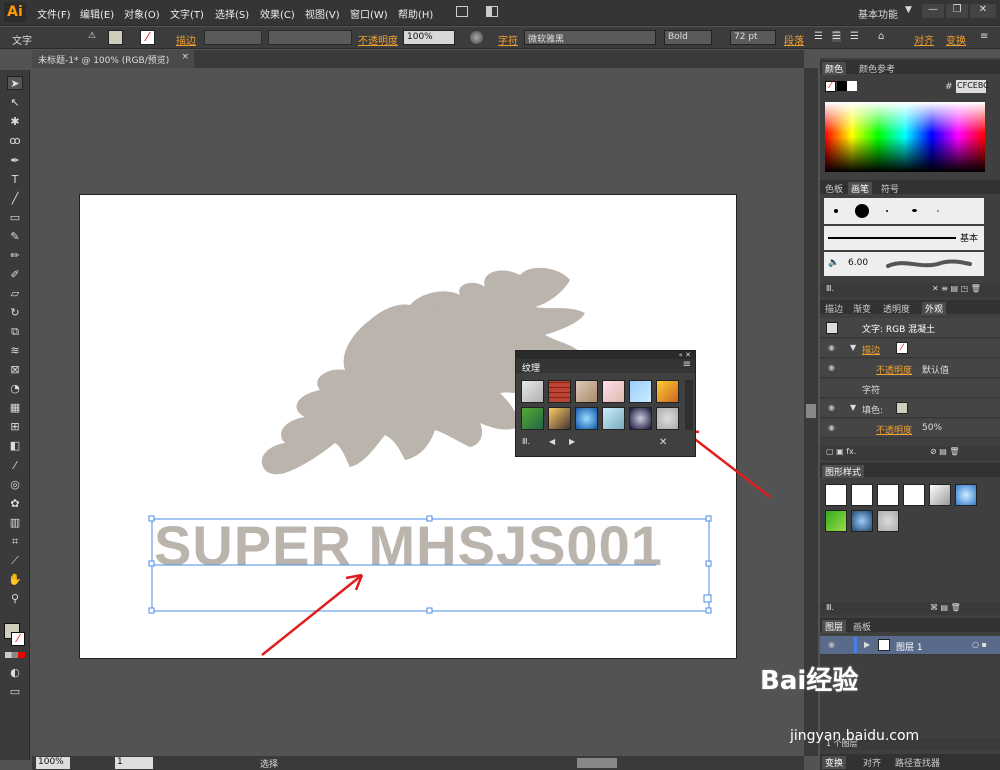 The height and width of the screenshot is (770, 1000). Describe the element at coordinates (185, 57) in the screenshot. I see `close-tab-icon: ×` at that location.